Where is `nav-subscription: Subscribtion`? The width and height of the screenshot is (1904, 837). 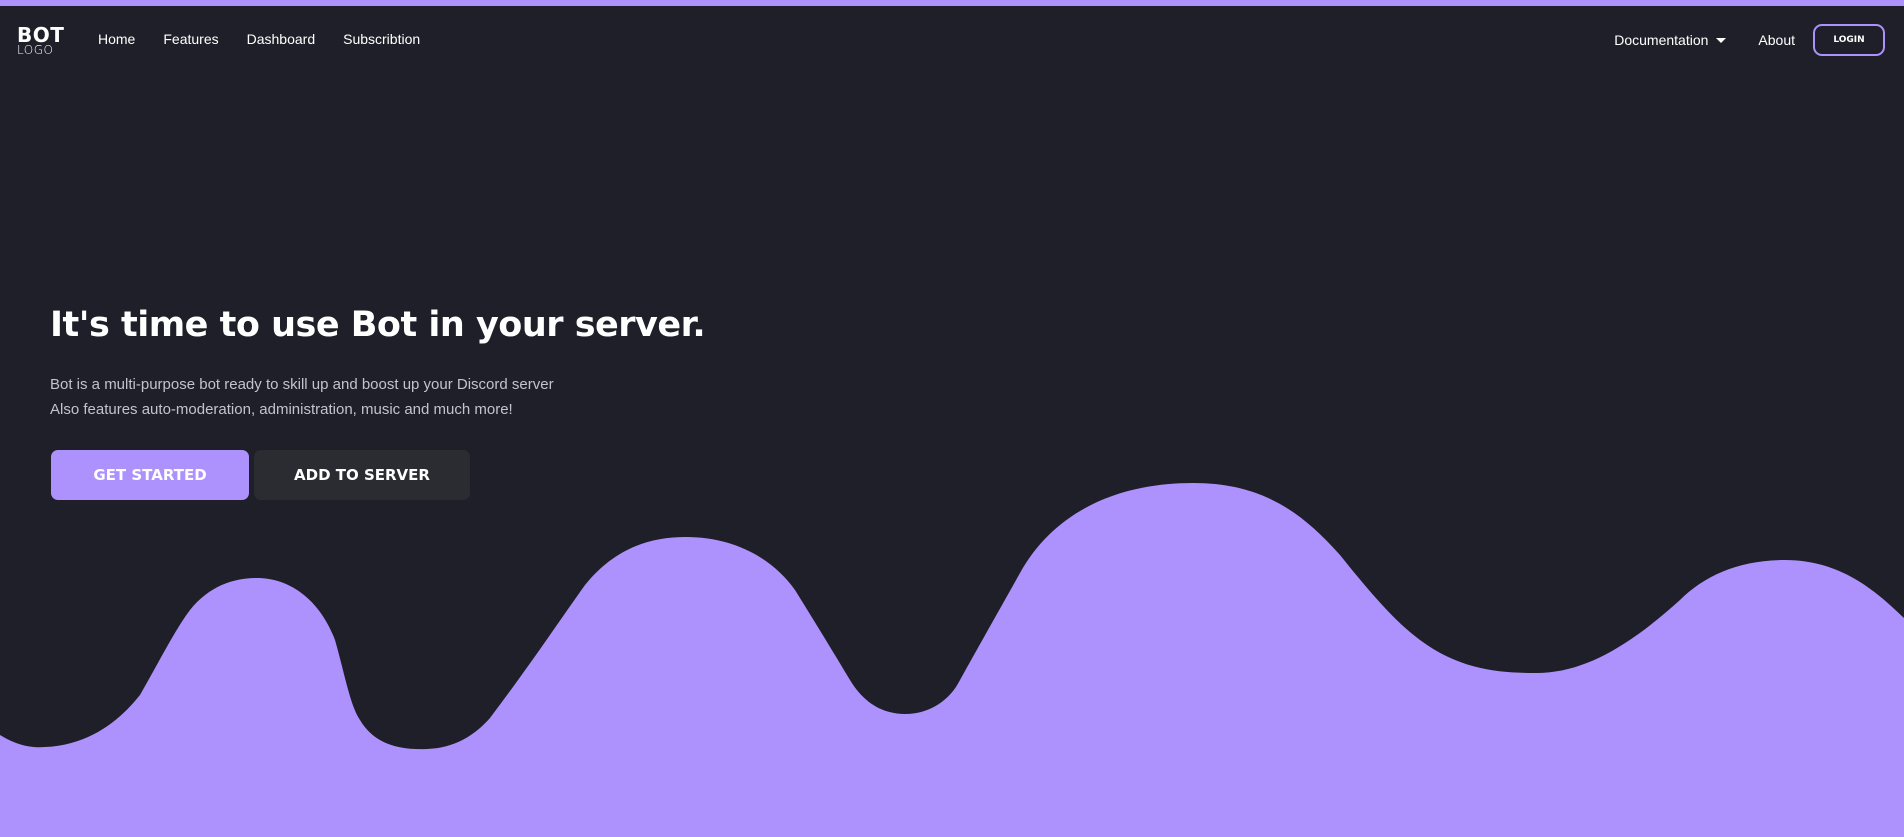 nav-subscription: Subscribtion is located at coordinates (381, 39).